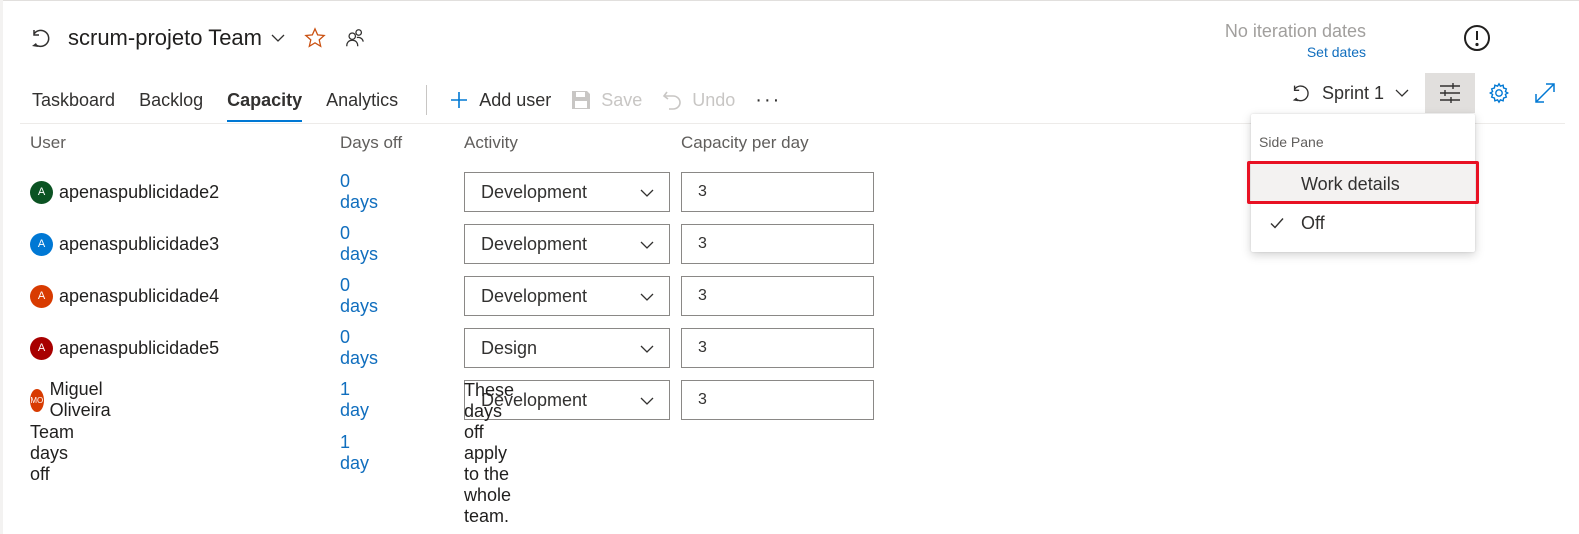  What do you see at coordinates (1545, 93) in the screenshot?
I see `expand-icon` at bounding box center [1545, 93].